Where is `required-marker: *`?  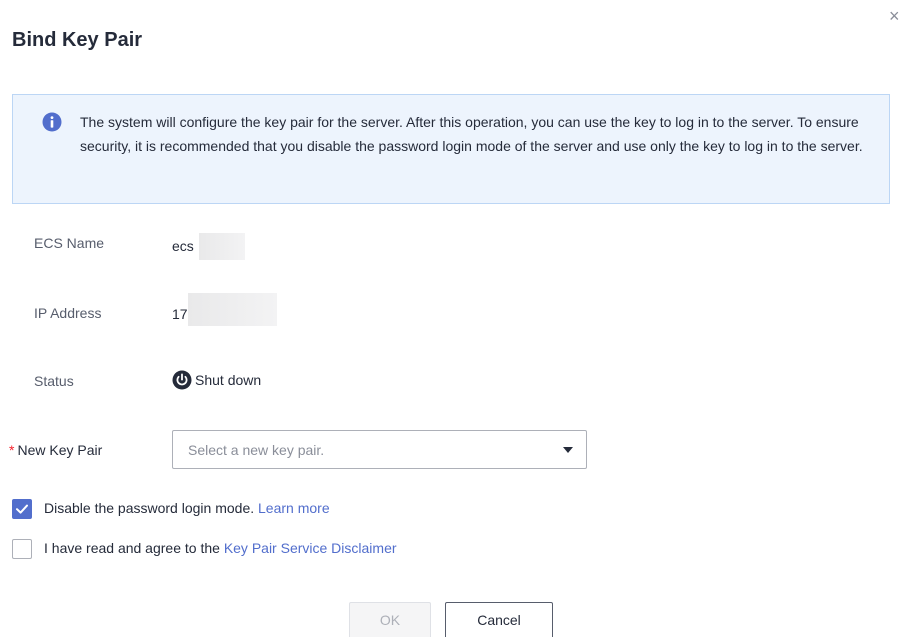
required-marker: * is located at coordinates (12, 450).